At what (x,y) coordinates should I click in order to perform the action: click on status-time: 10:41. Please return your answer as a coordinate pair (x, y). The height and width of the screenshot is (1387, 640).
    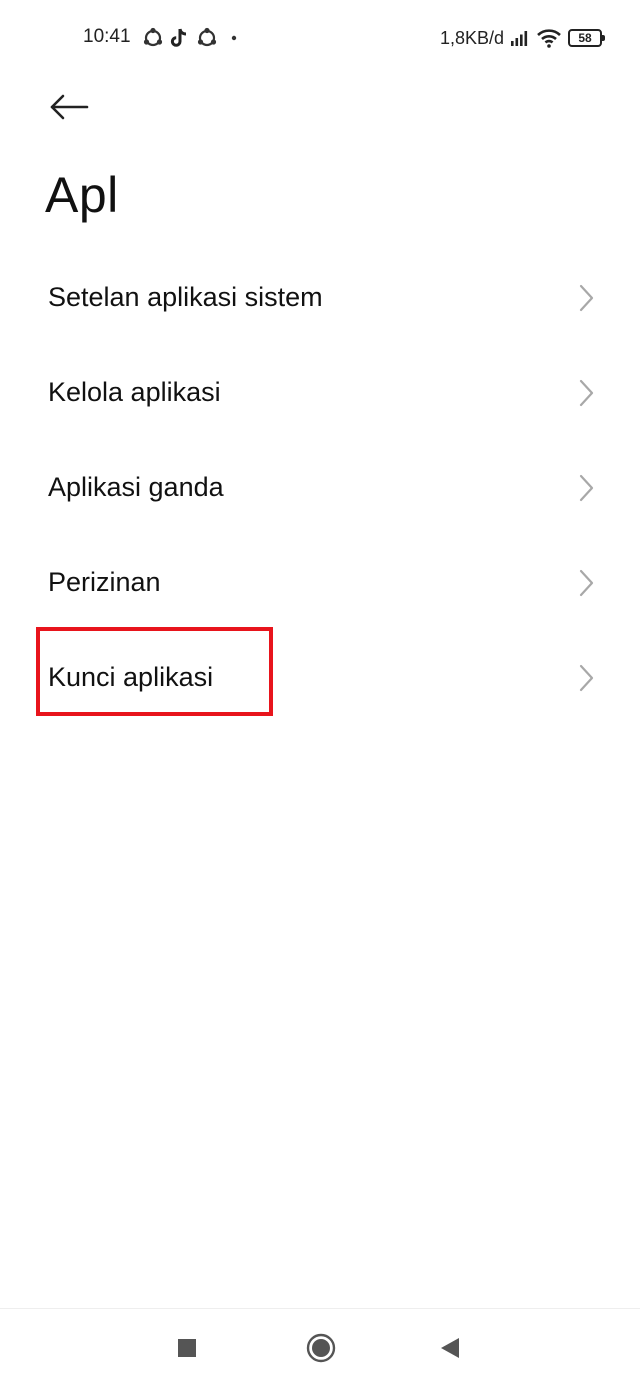
    Looking at the image, I should click on (107, 36).